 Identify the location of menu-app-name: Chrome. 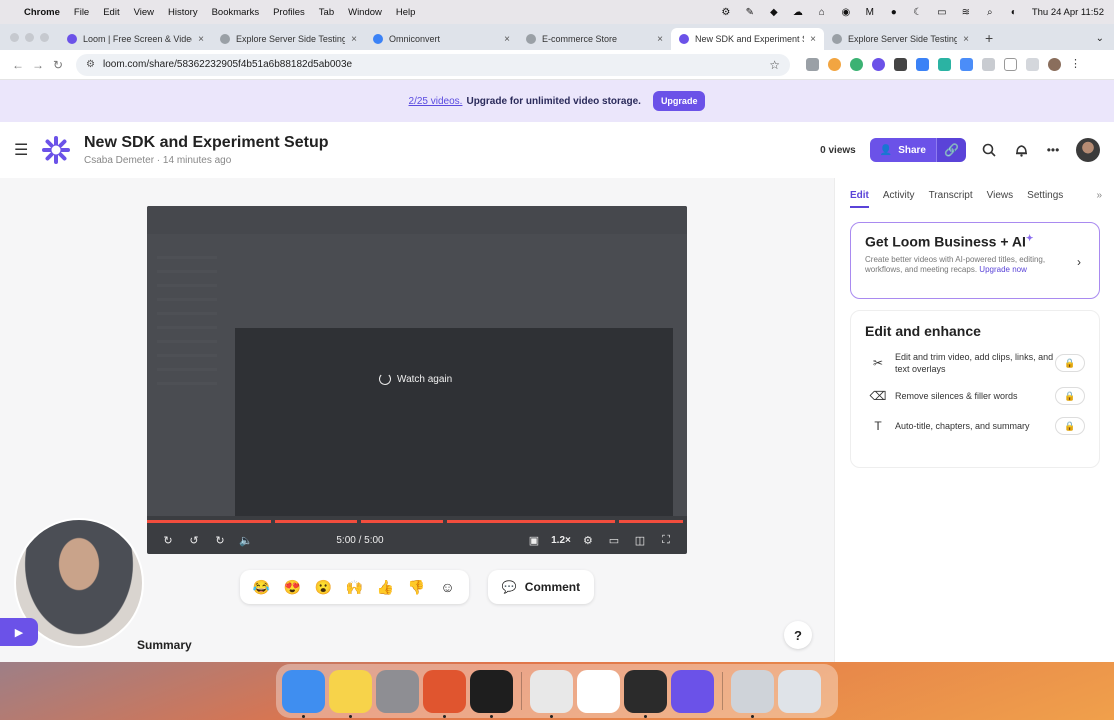
(42, 12).